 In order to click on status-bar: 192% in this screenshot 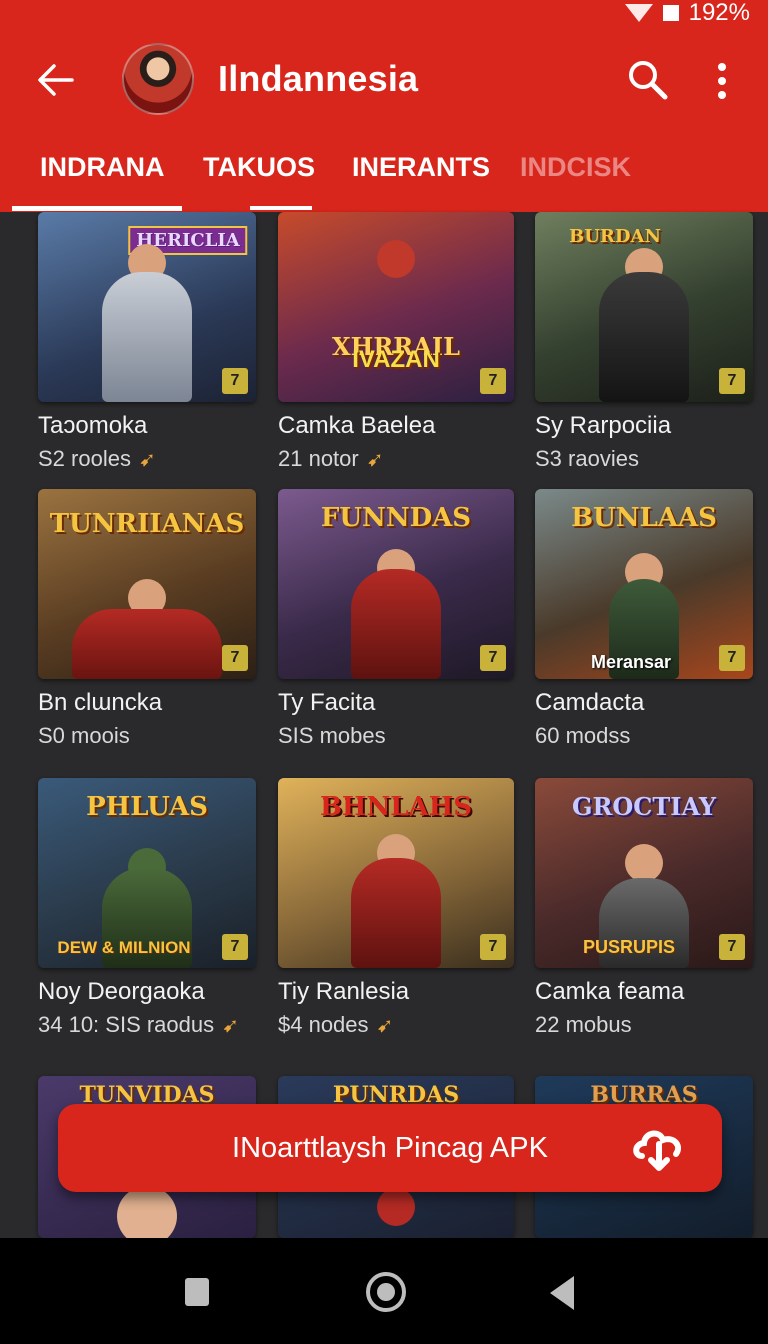, I will do `click(687, 13)`.